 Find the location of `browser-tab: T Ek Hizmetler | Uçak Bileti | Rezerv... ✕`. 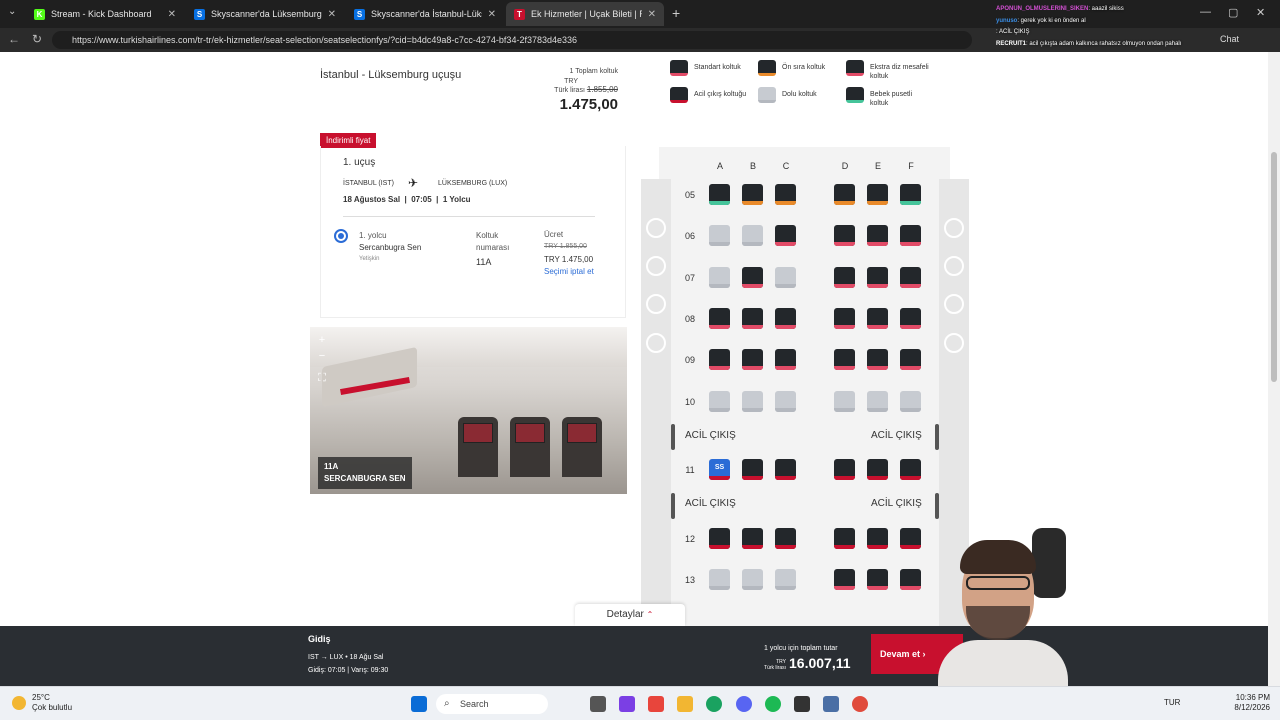

browser-tab: T Ek Hizmetler | Uçak Bileti | Rezerv... ✕ is located at coordinates (585, 14).